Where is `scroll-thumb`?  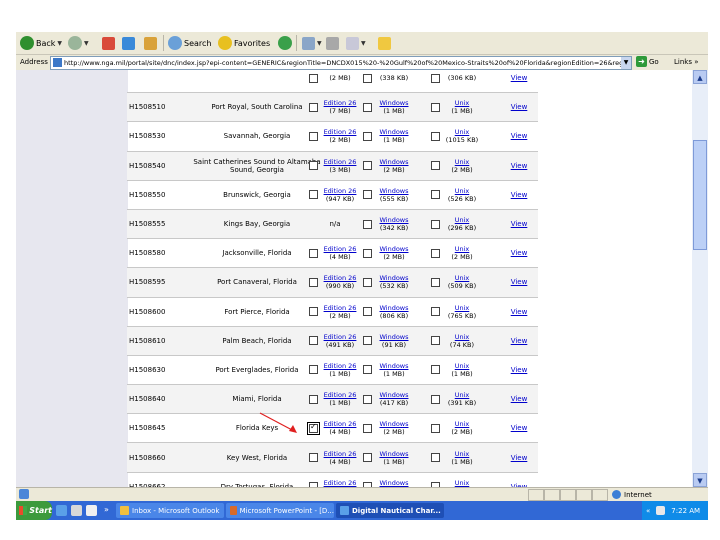 scroll-thumb is located at coordinates (700, 195).